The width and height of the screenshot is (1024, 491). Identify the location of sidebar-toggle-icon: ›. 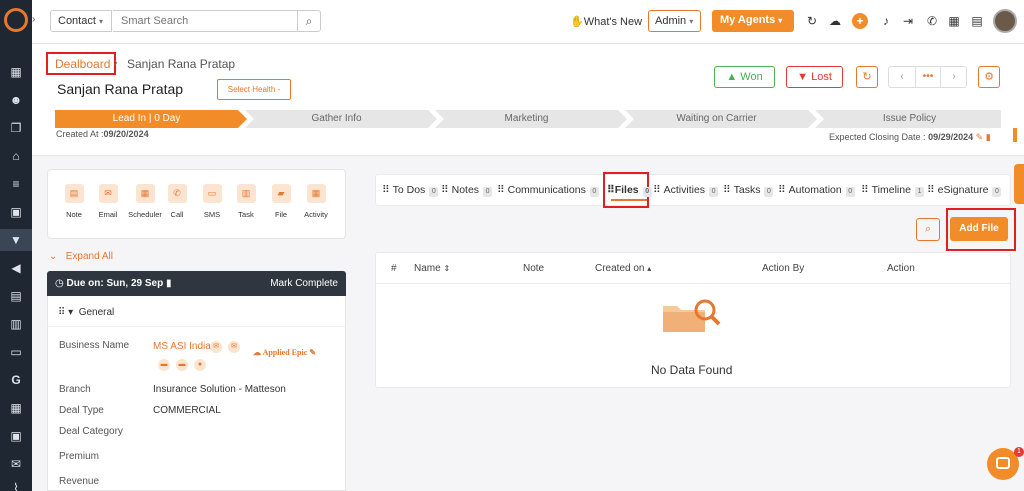
(37, 21).